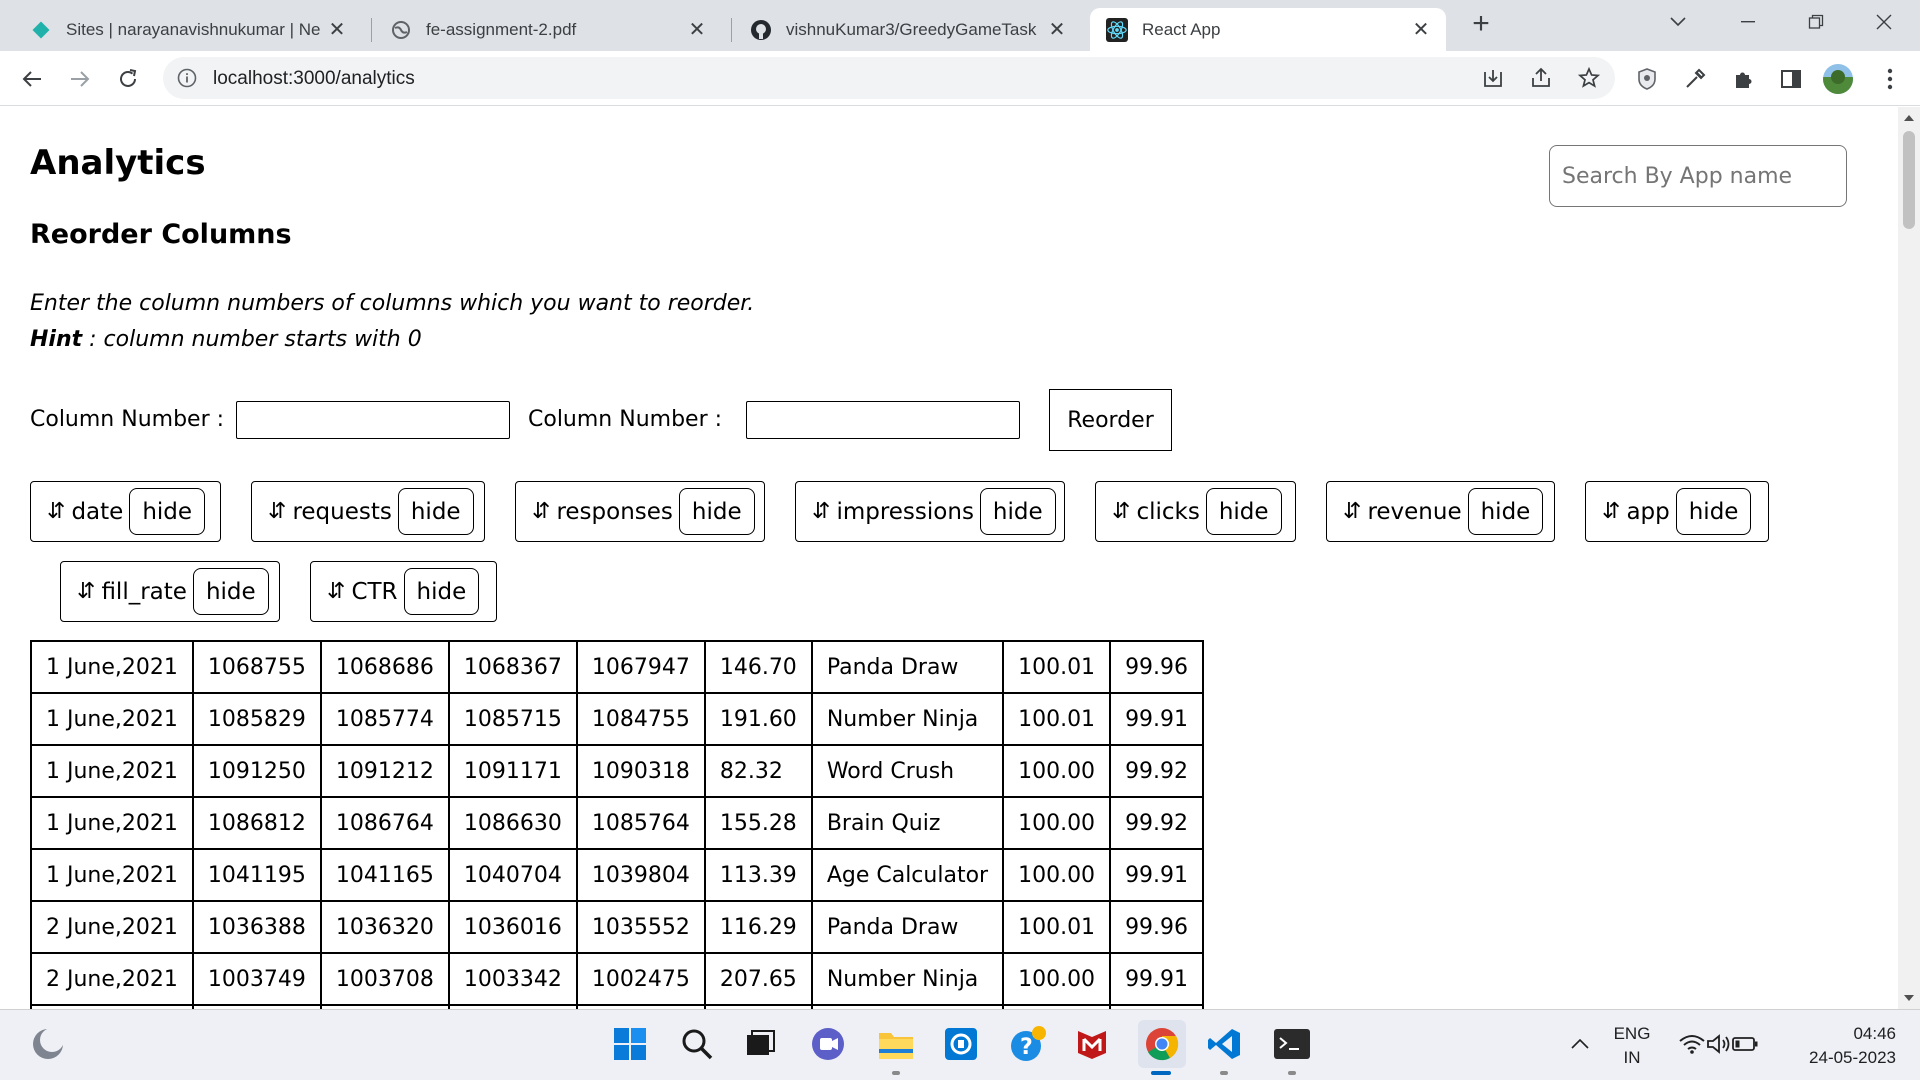 This screenshot has width=1920, height=1080. What do you see at coordinates (1748, 22) in the screenshot?
I see `minimize-icon` at bounding box center [1748, 22].